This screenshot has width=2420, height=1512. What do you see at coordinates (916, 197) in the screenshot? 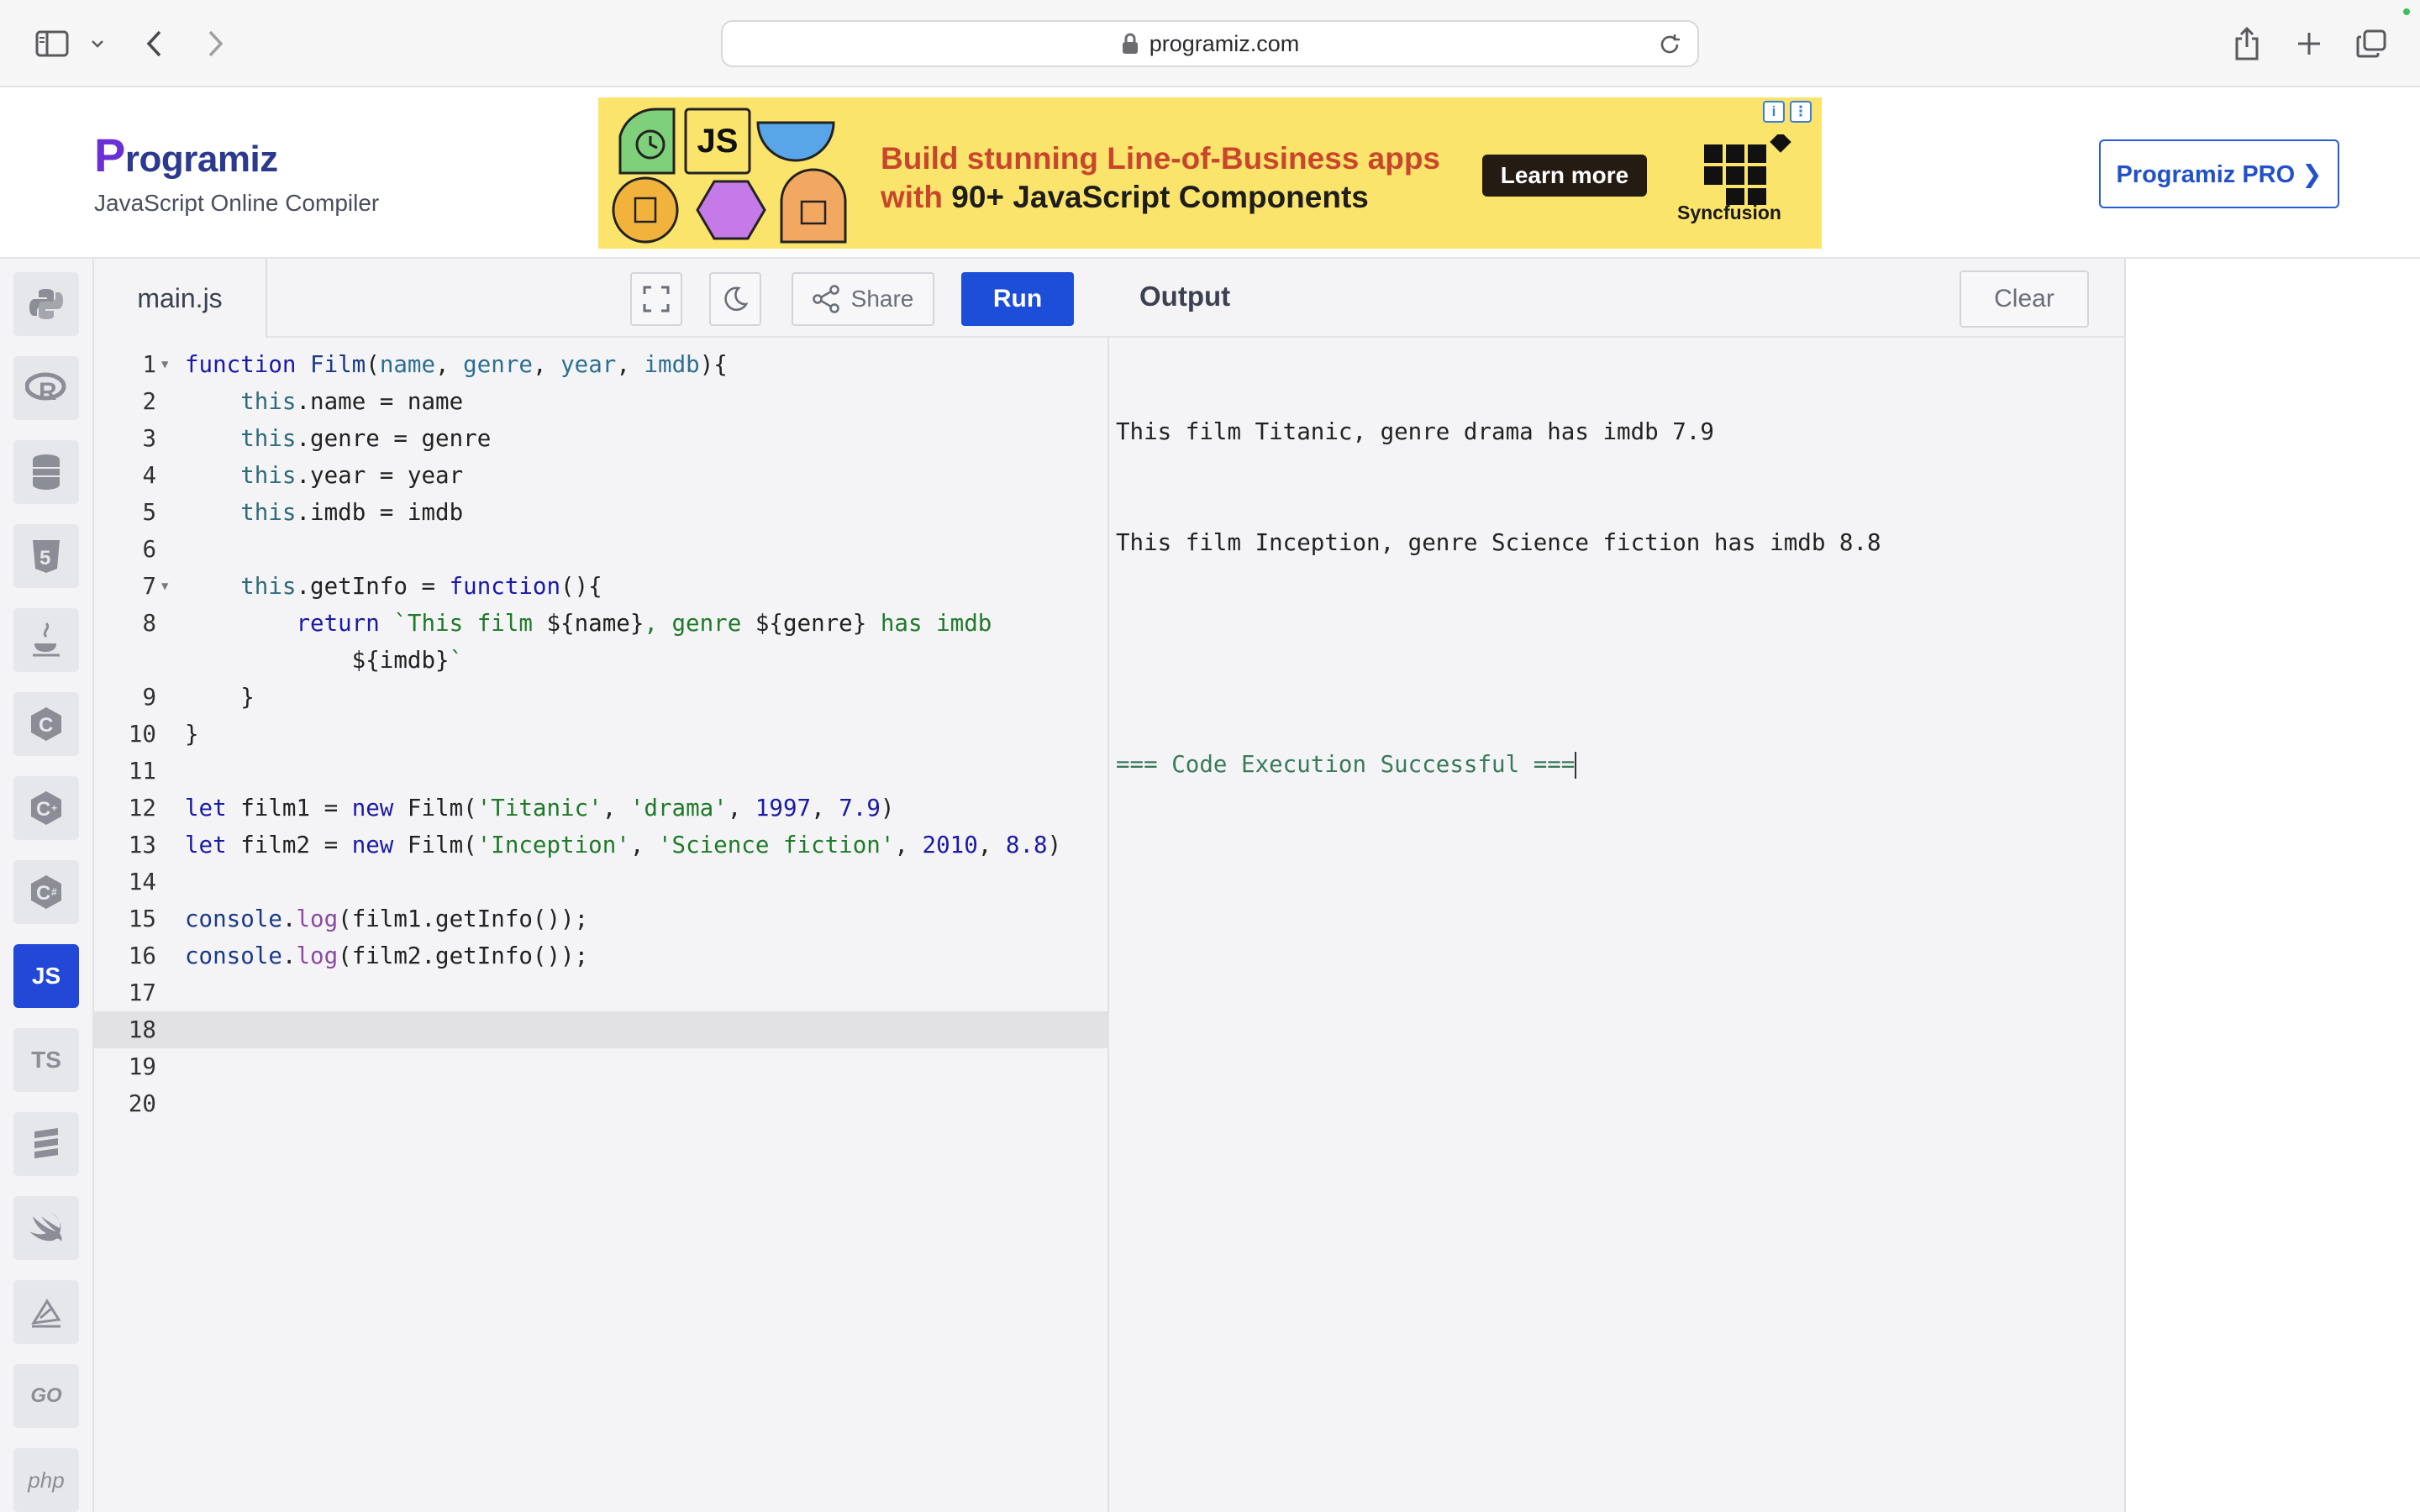
I see `ad-headline-prefix: with` at bounding box center [916, 197].